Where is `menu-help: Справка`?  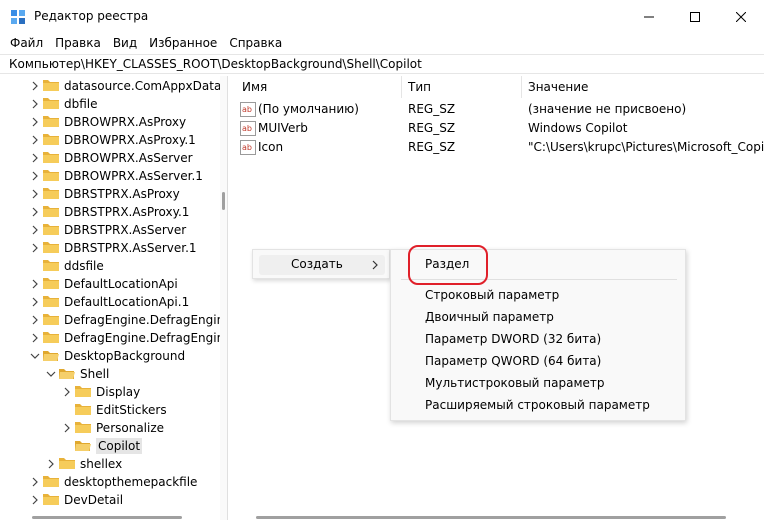 menu-help: Справка is located at coordinates (255, 44).